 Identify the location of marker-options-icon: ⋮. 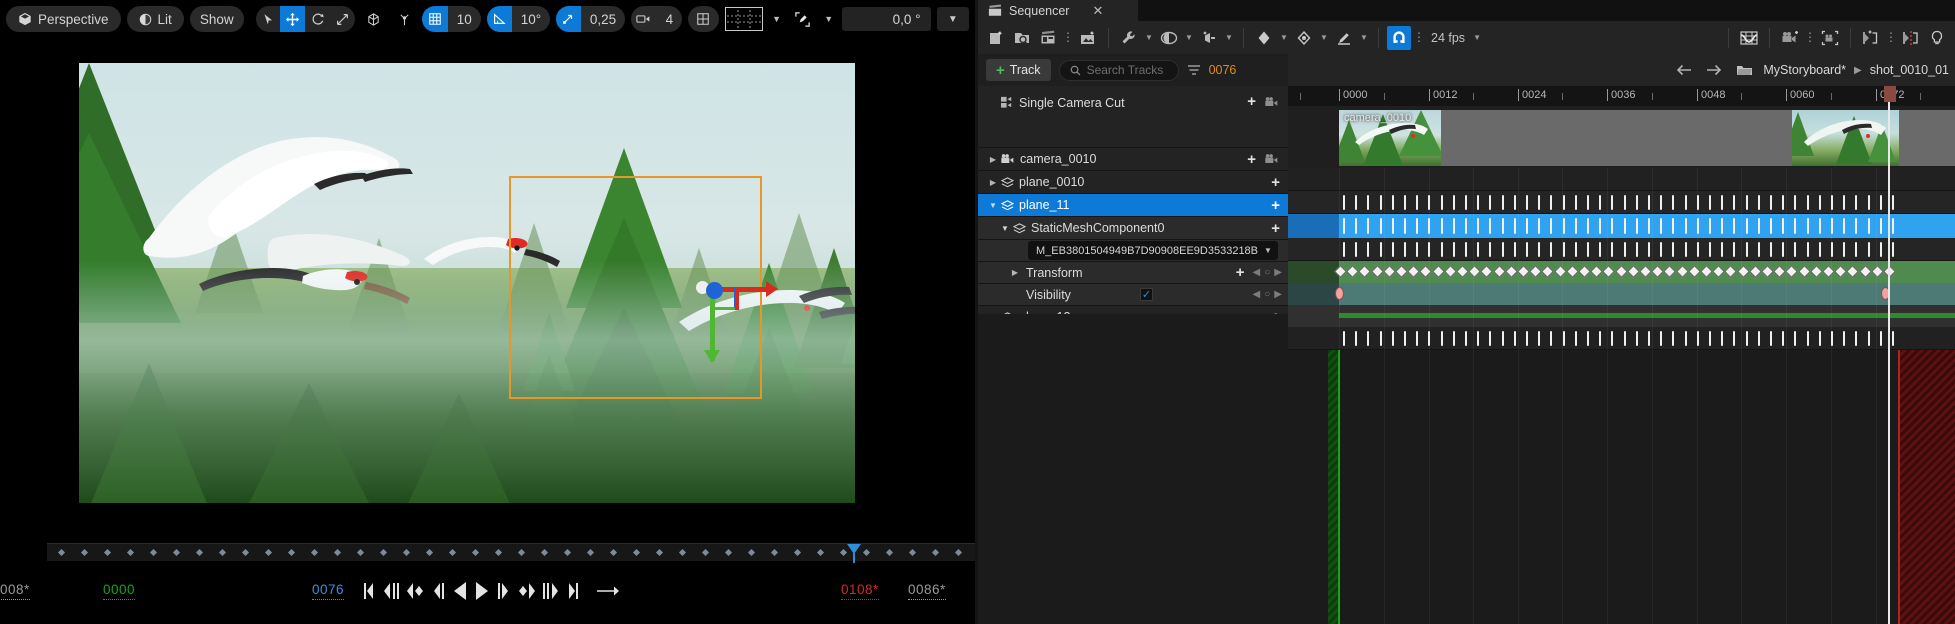
(1891, 38).